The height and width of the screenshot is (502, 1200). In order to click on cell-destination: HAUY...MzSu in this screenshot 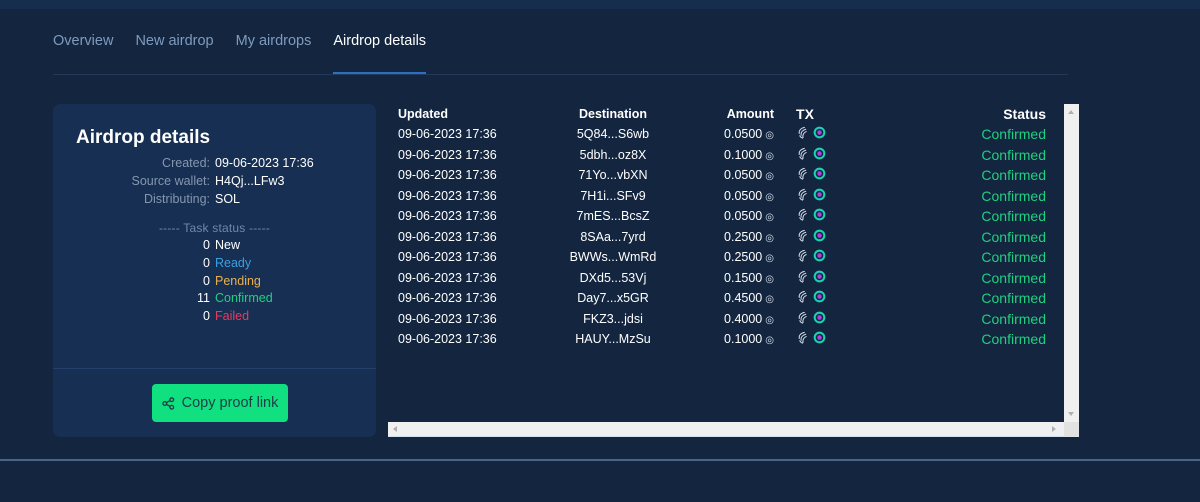, I will do `click(613, 339)`.